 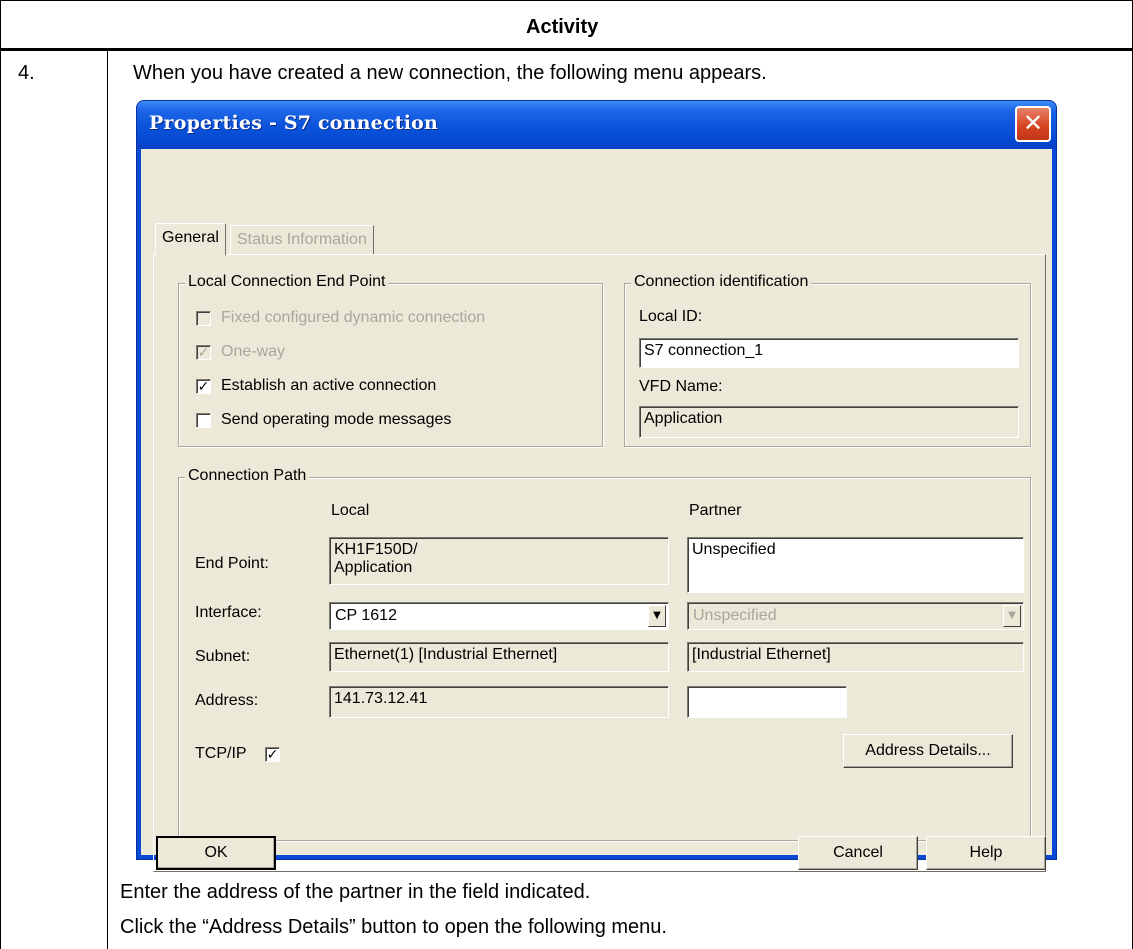 I want to click on ok-button: OK, so click(x=216, y=853).